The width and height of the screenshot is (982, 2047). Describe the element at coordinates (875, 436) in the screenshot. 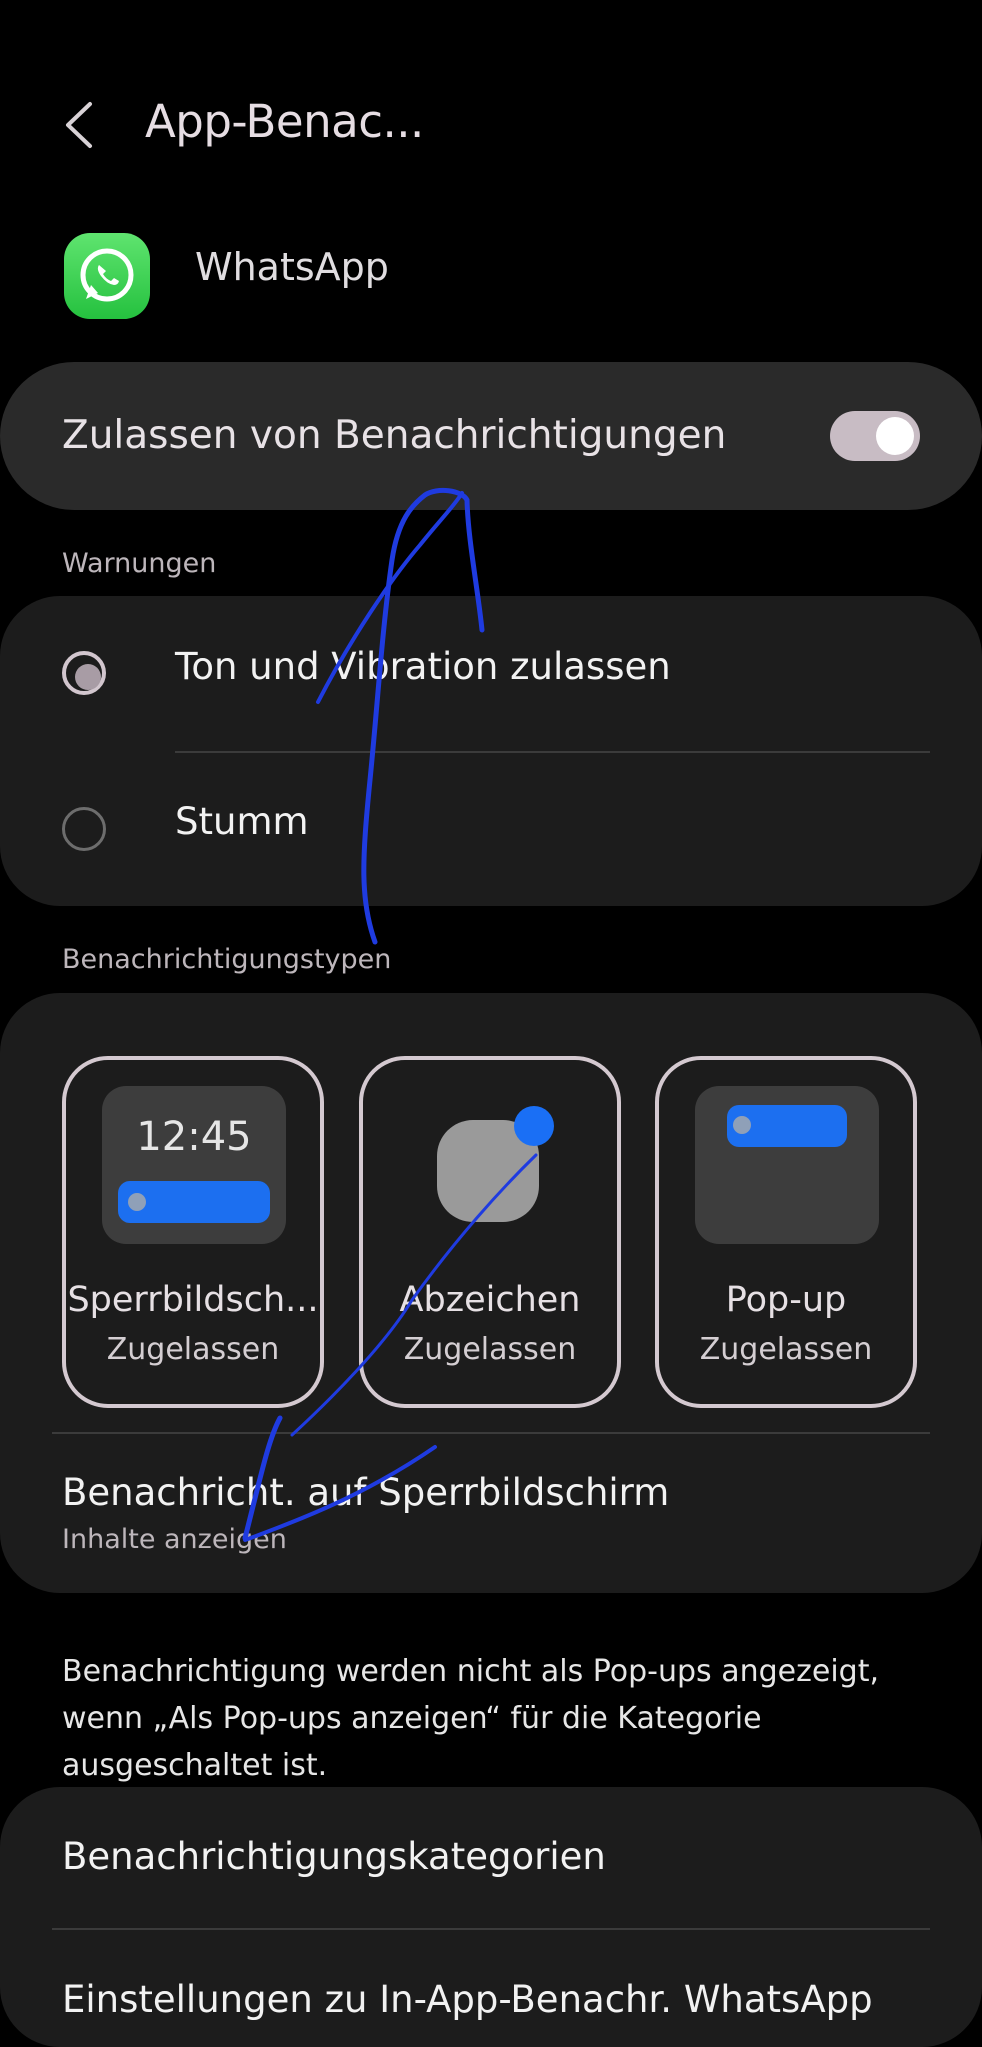

I see `allow-notifications-toggle` at that location.